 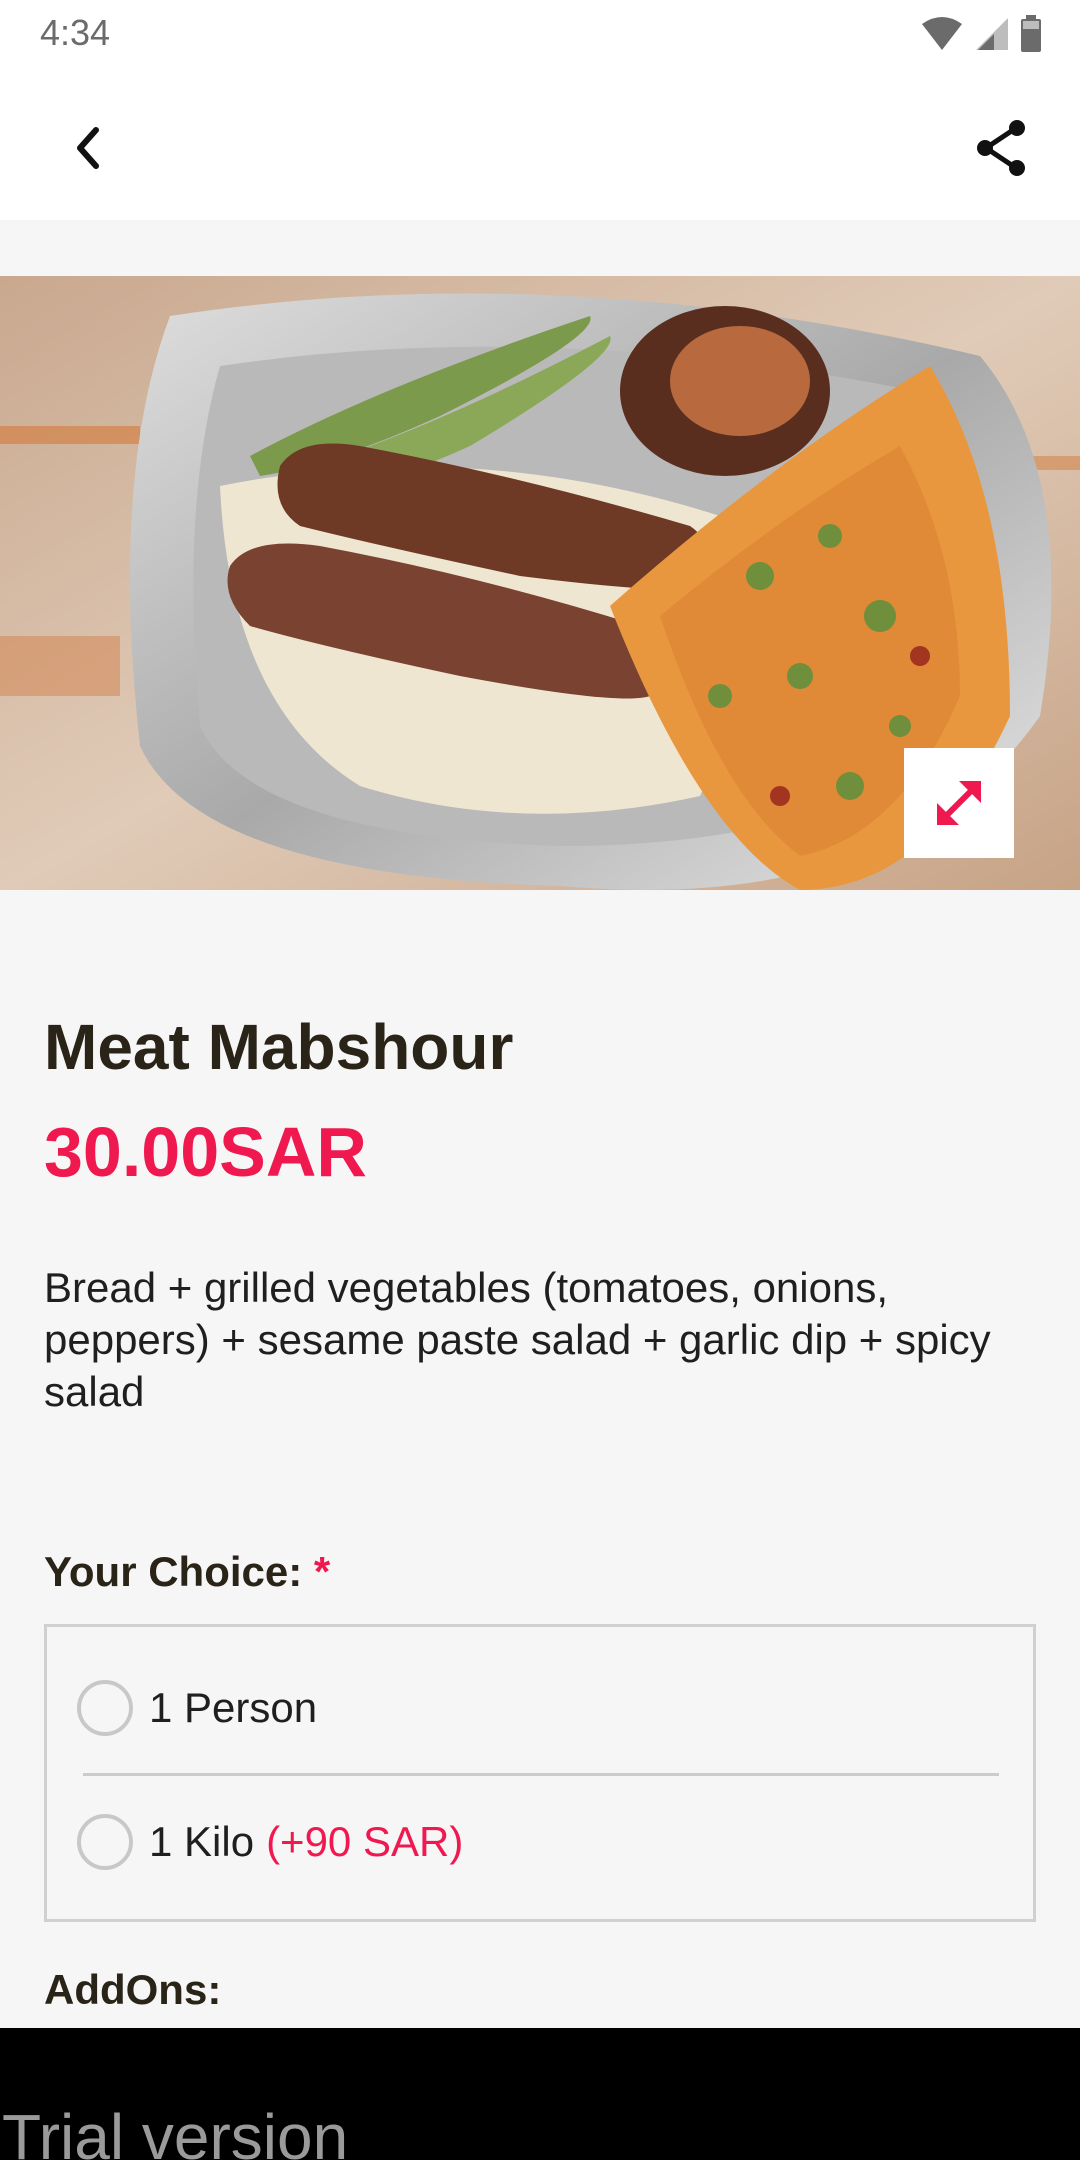 I want to click on chevron-left-icon, so click(x=88, y=148).